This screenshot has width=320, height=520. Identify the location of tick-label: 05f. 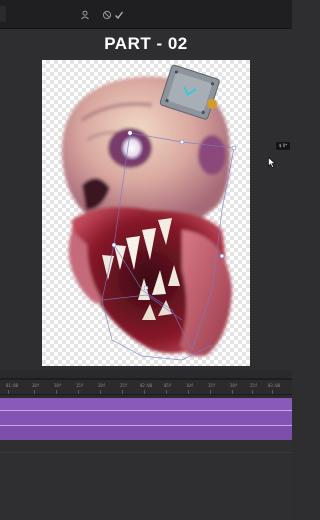
(168, 385).